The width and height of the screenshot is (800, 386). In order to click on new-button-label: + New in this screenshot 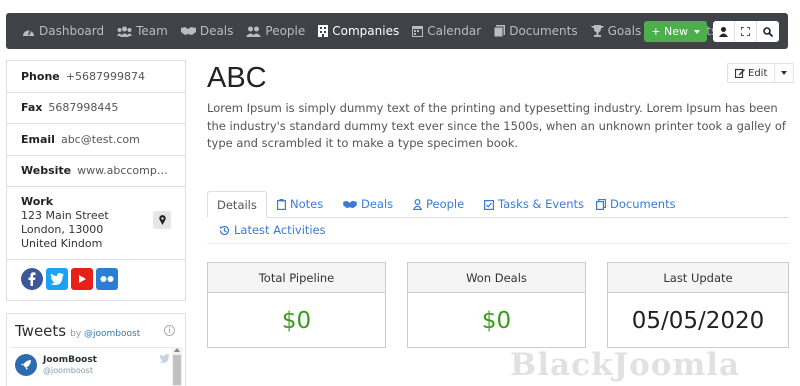, I will do `click(669, 31)`.